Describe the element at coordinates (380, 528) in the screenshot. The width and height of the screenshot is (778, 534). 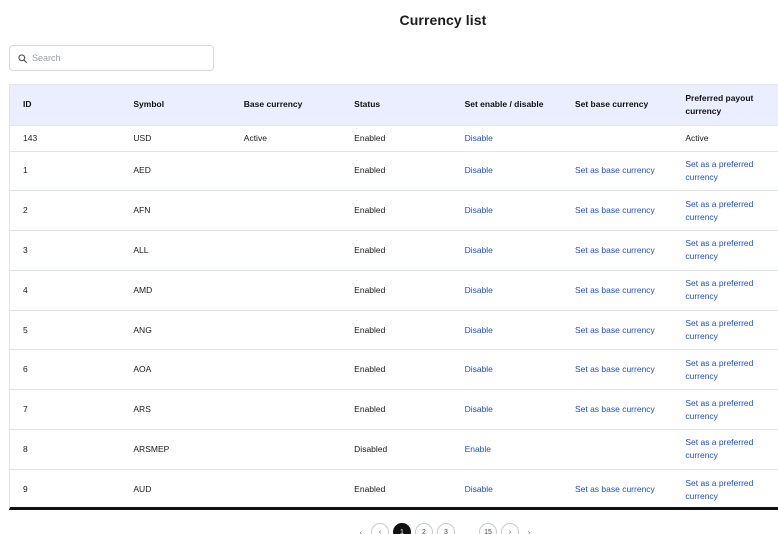
I see `prev-page-button: ‹` at that location.